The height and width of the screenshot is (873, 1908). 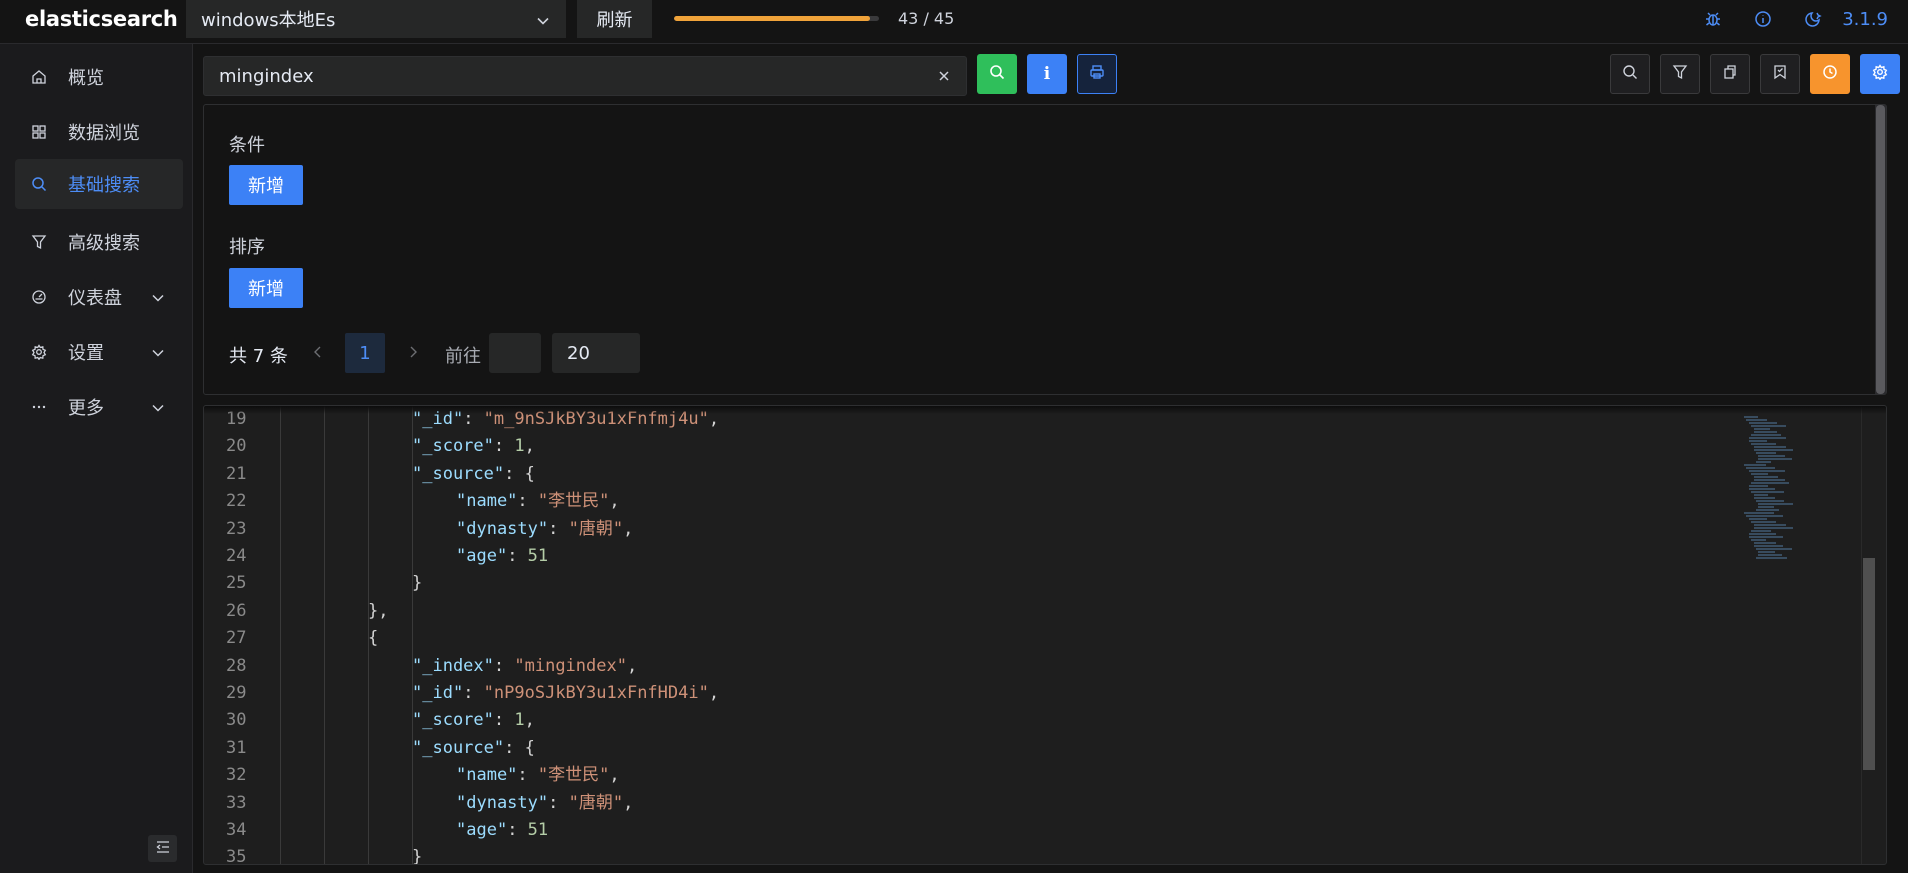 What do you see at coordinates (570, 665) in the screenshot?
I see `code-token: "mingindex"` at bounding box center [570, 665].